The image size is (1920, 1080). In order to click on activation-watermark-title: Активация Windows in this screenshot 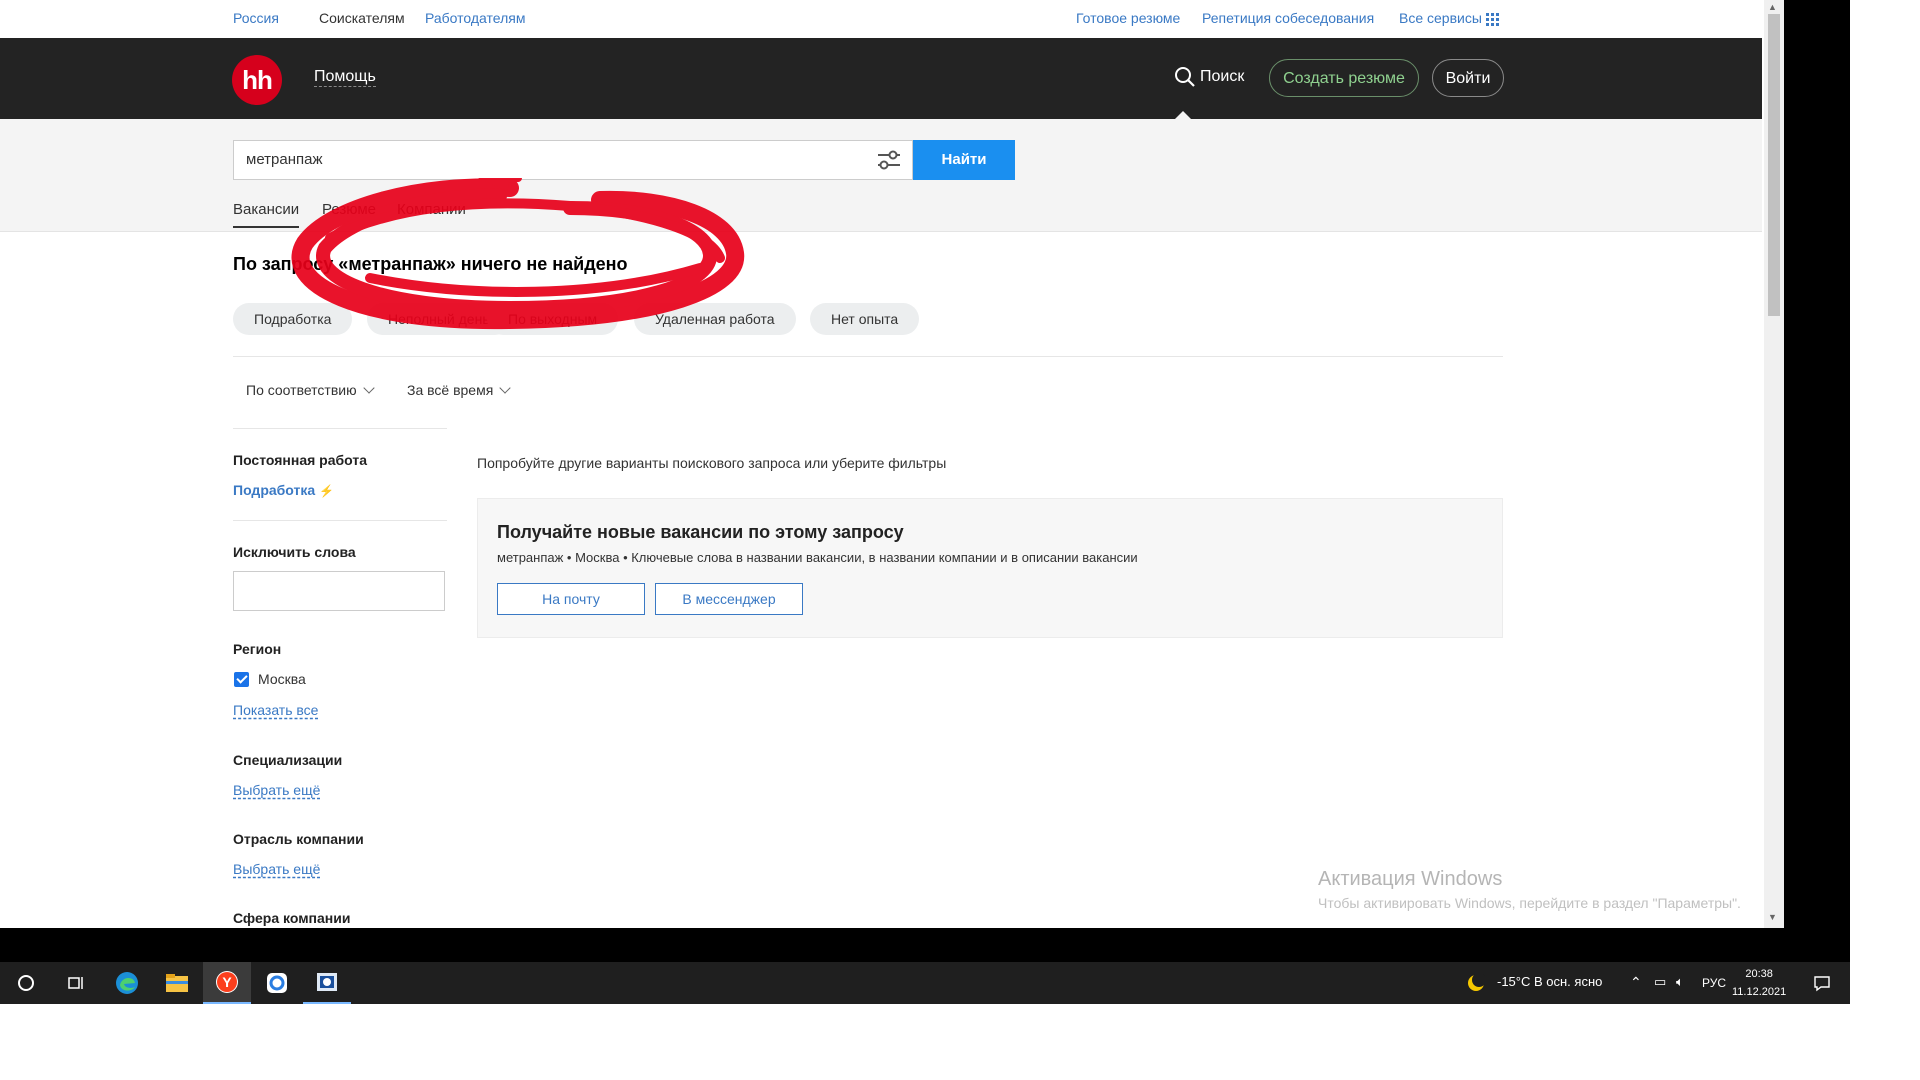, I will do `click(1410, 879)`.